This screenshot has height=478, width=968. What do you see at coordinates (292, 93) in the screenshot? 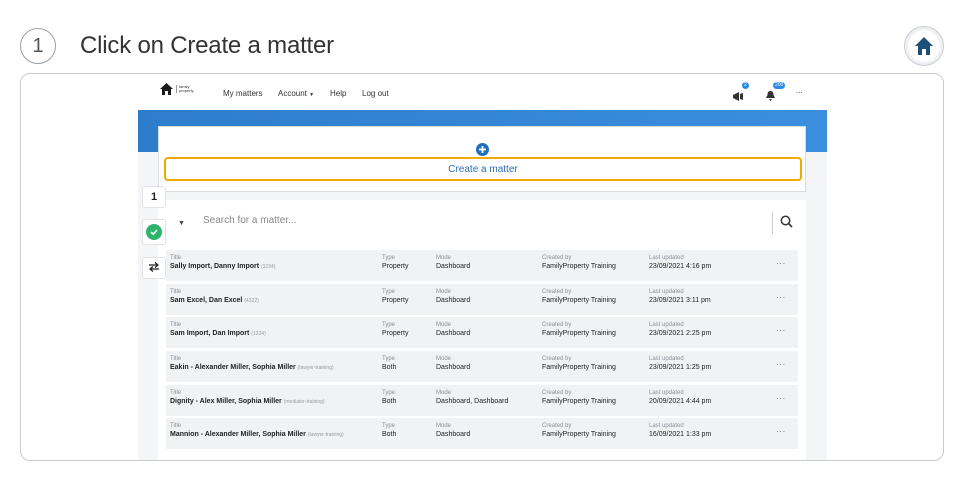
I see `nav-account-label: Account` at bounding box center [292, 93].